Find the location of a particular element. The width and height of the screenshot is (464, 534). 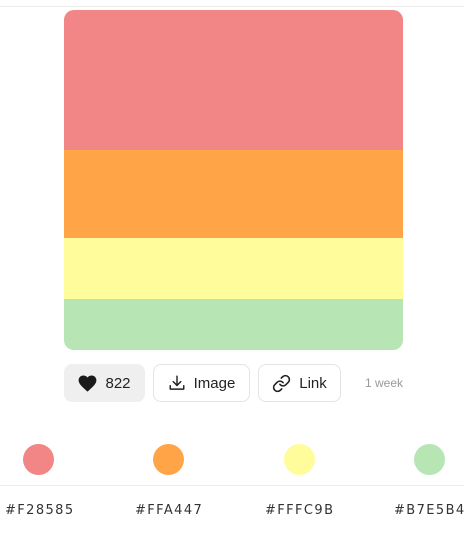

download-image-button: Image is located at coordinates (201, 383).